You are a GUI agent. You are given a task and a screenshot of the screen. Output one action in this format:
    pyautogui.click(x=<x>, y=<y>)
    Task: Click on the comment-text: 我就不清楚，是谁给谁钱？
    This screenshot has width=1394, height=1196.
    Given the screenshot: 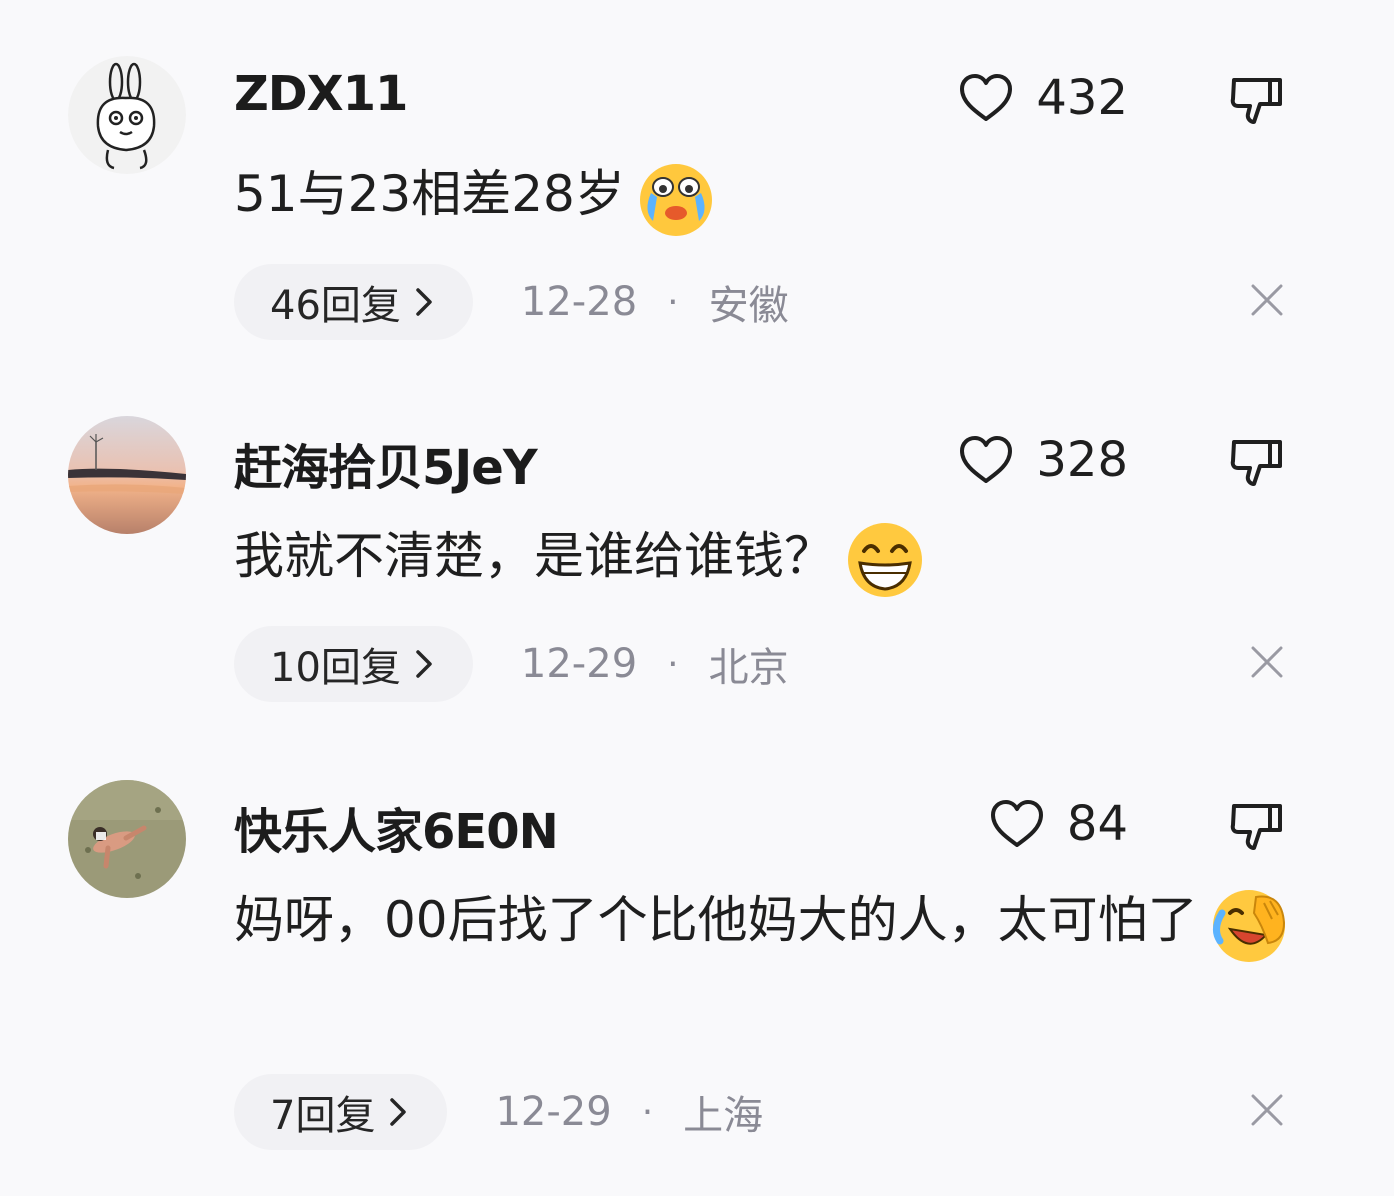 What is the action you would take?
    pyautogui.click(x=779, y=556)
    